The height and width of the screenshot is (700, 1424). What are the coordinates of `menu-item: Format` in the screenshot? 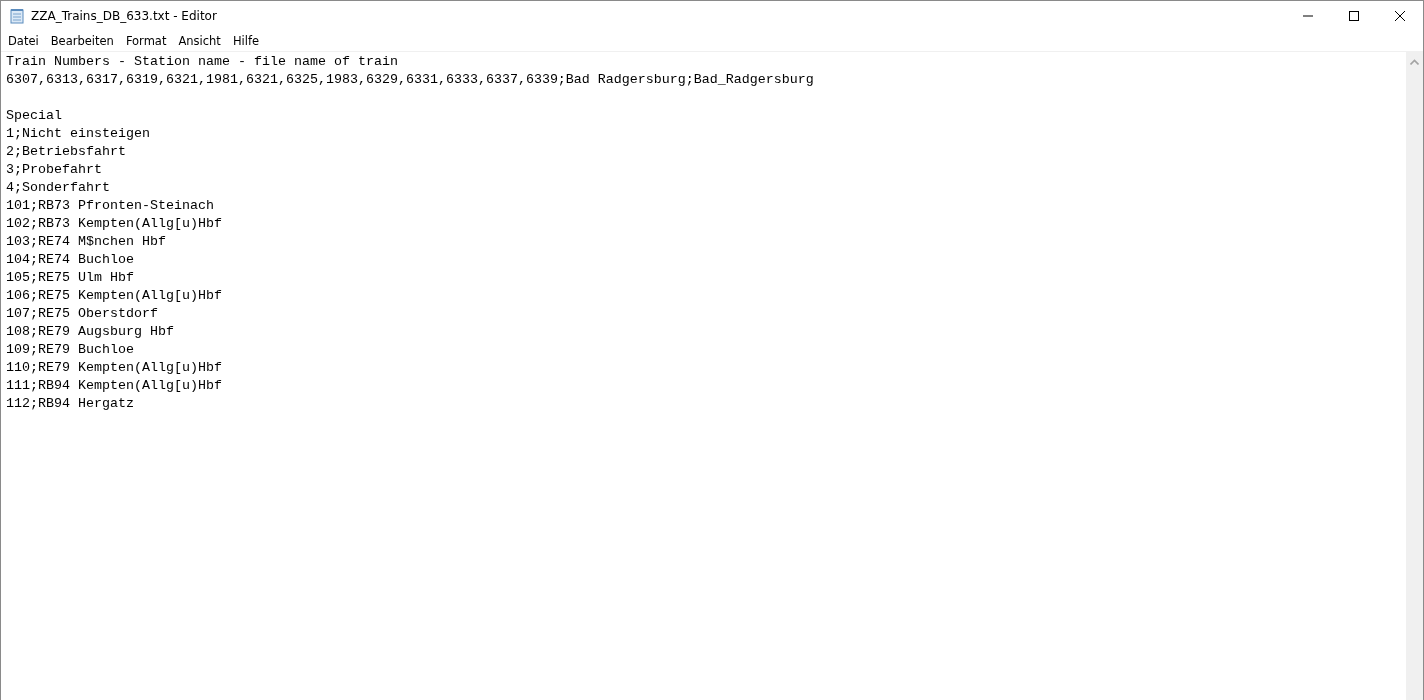 It's located at (146, 41).